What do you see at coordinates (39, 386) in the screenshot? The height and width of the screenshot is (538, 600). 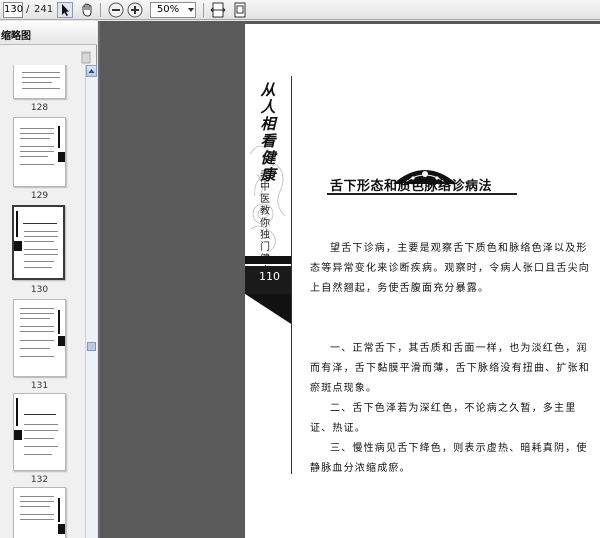 I see `thumbnail-label: 131` at bounding box center [39, 386].